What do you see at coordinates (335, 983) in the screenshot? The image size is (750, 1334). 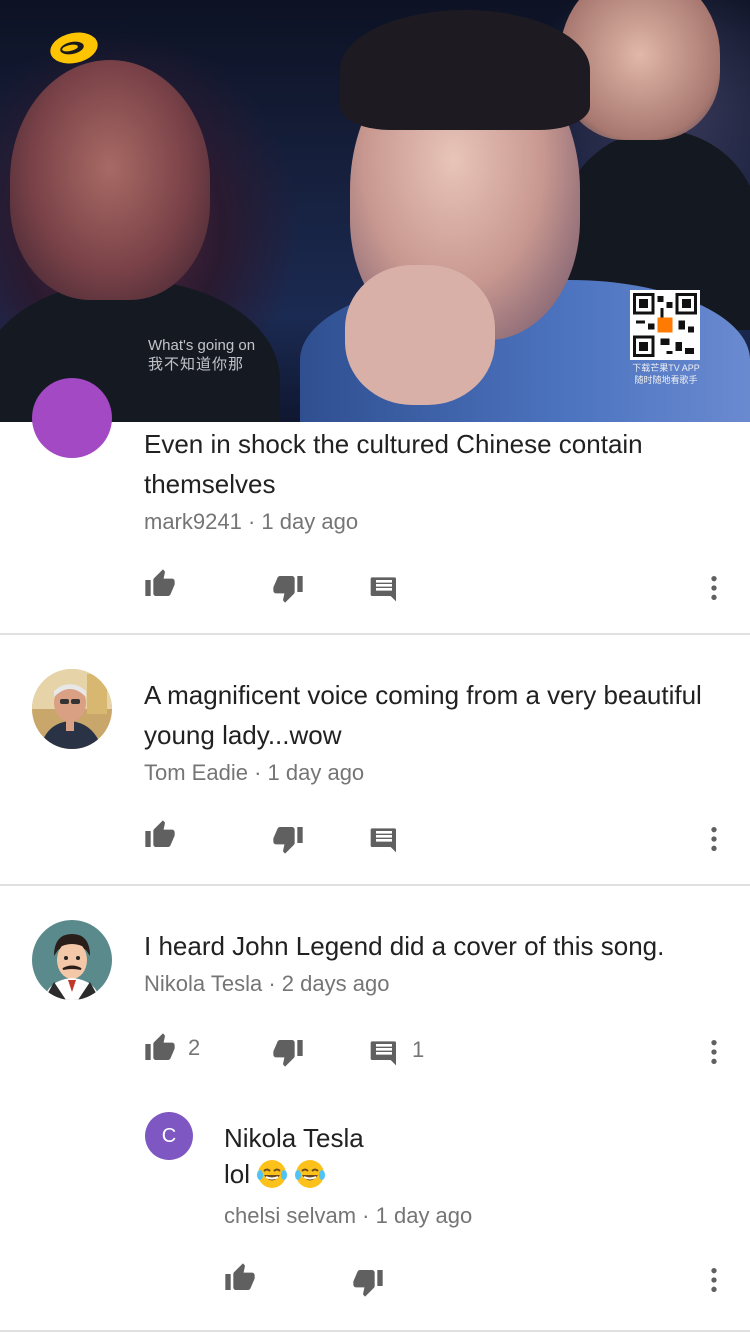 I see `comment-time: 2 days ago` at bounding box center [335, 983].